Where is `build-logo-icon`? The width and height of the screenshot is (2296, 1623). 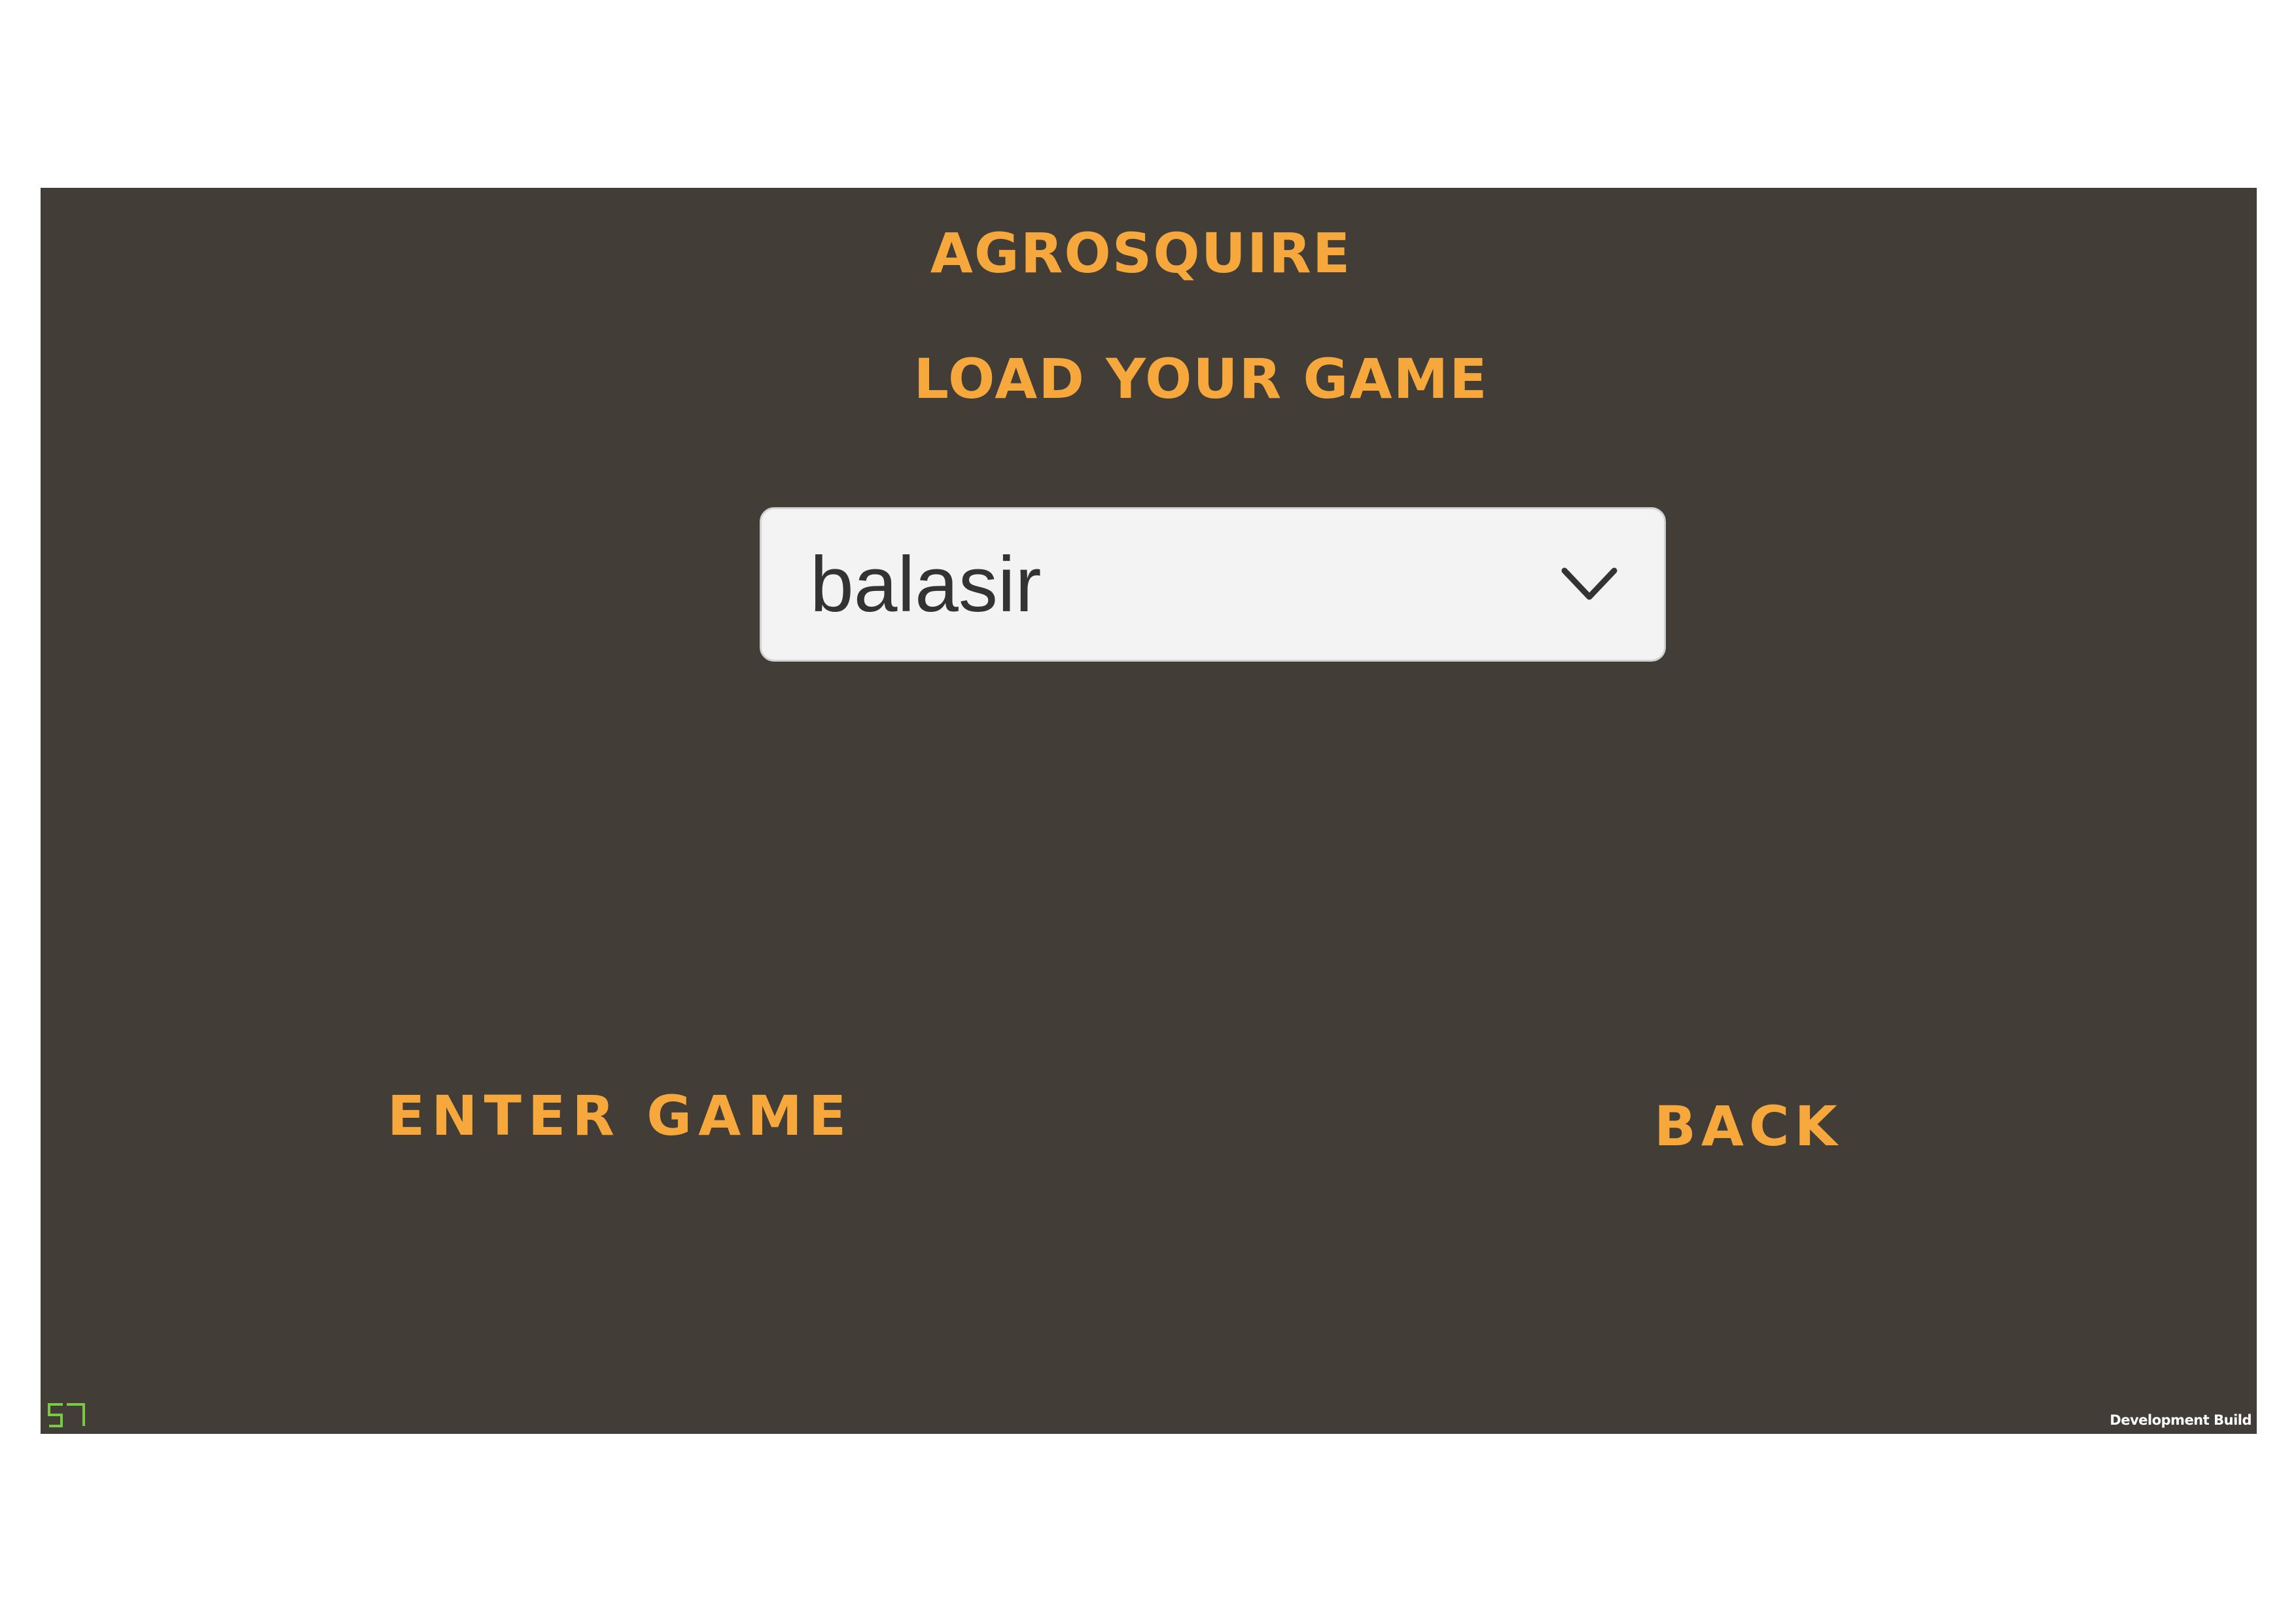 build-logo-icon is located at coordinates (66, 1415).